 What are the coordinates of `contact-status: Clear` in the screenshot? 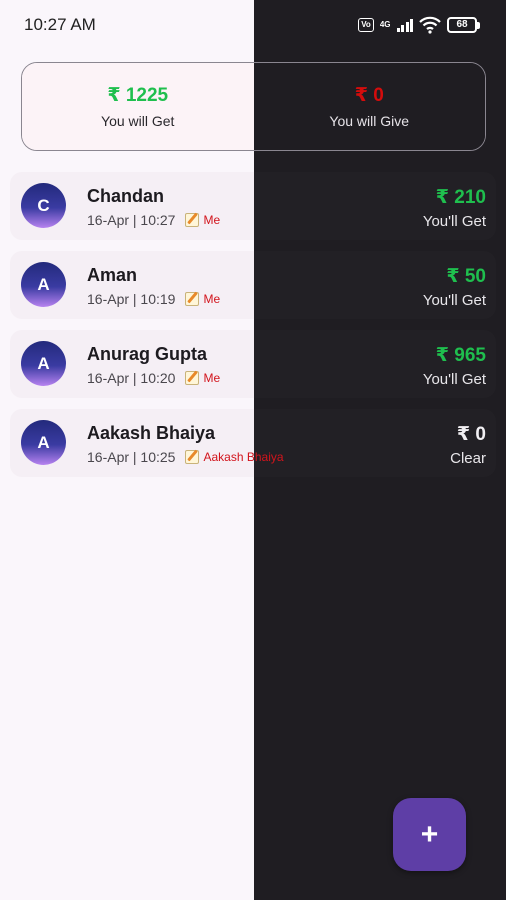 It's located at (468, 458).